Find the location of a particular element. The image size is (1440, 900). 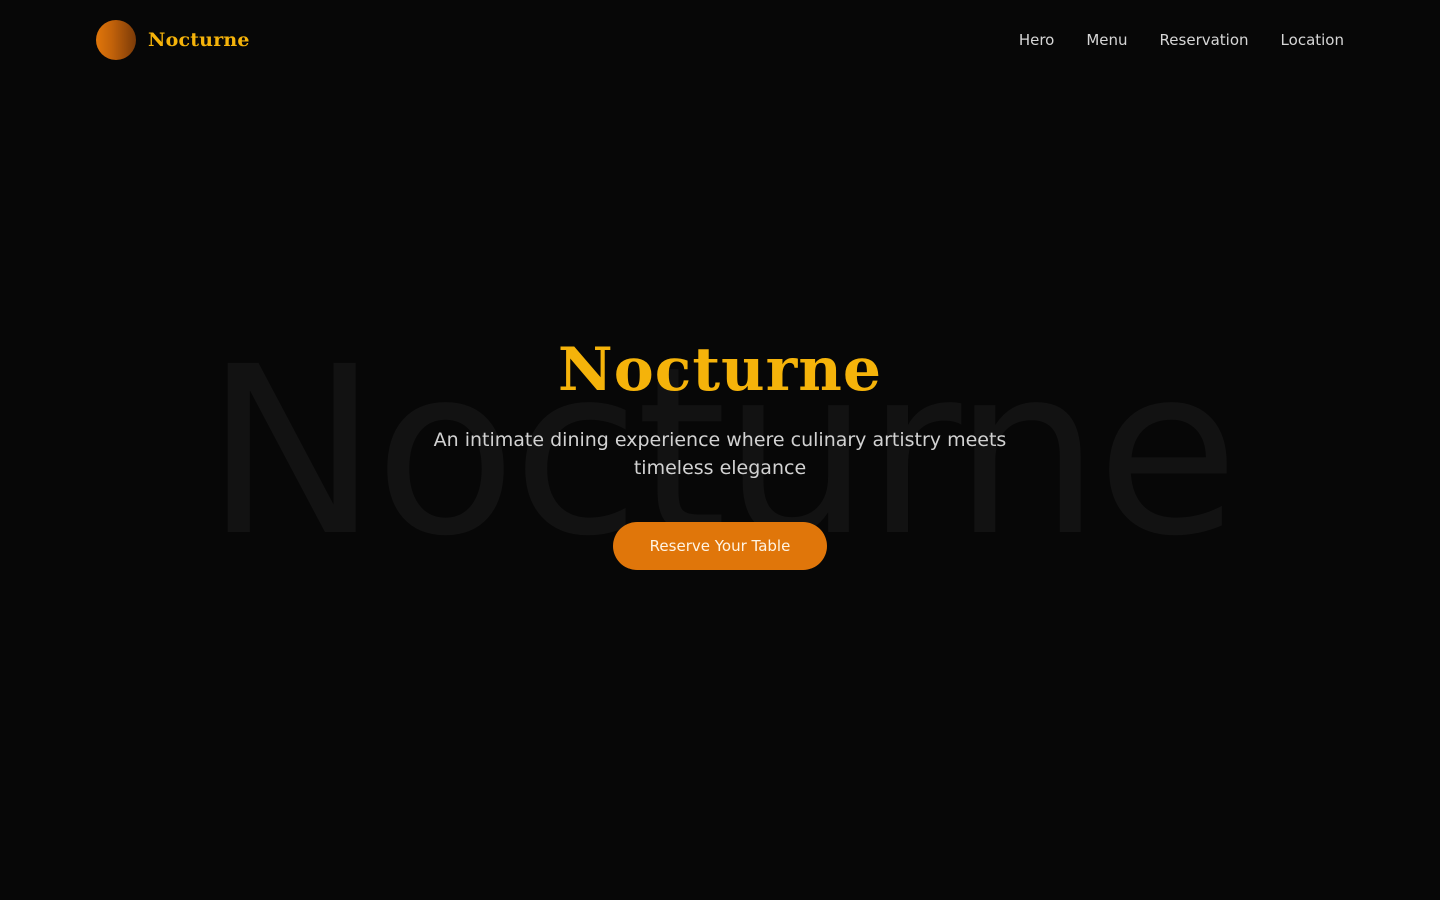

hero-title: Nocturne is located at coordinates (720, 370).